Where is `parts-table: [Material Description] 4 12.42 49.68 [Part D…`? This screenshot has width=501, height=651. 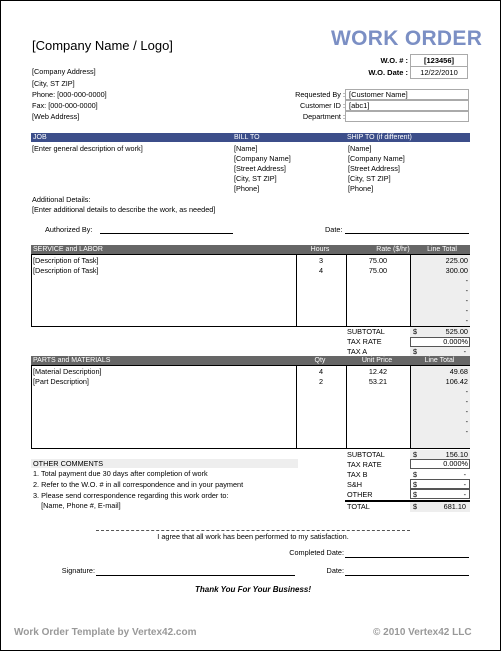
parts-table: [Material Description] 4 12.42 49.68 [Part D… is located at coordinates (250, 407).